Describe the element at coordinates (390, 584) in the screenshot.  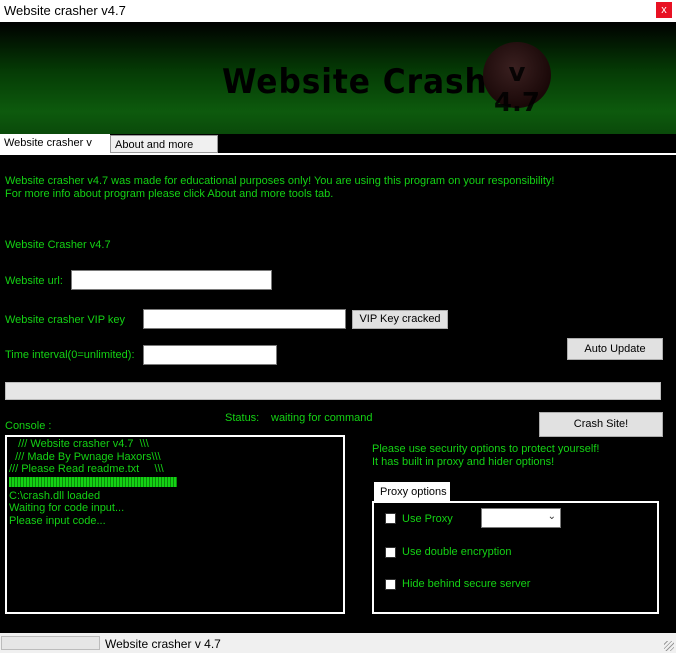
I see `secure-server-checkbox` at that location.